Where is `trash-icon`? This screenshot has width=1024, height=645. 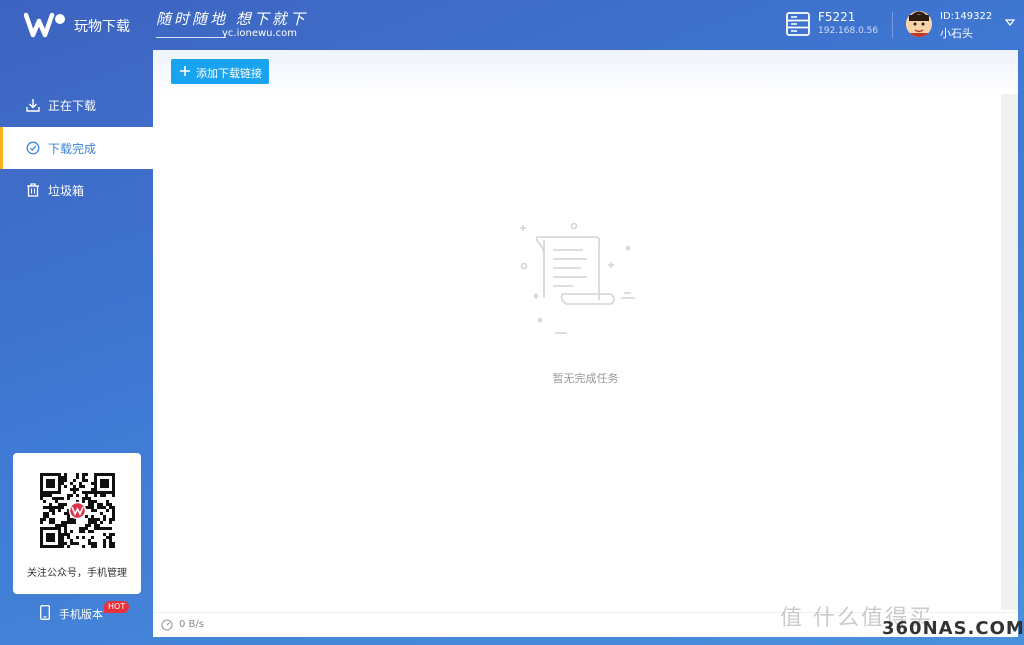
trash-icon is located at coordinates (33, 190).